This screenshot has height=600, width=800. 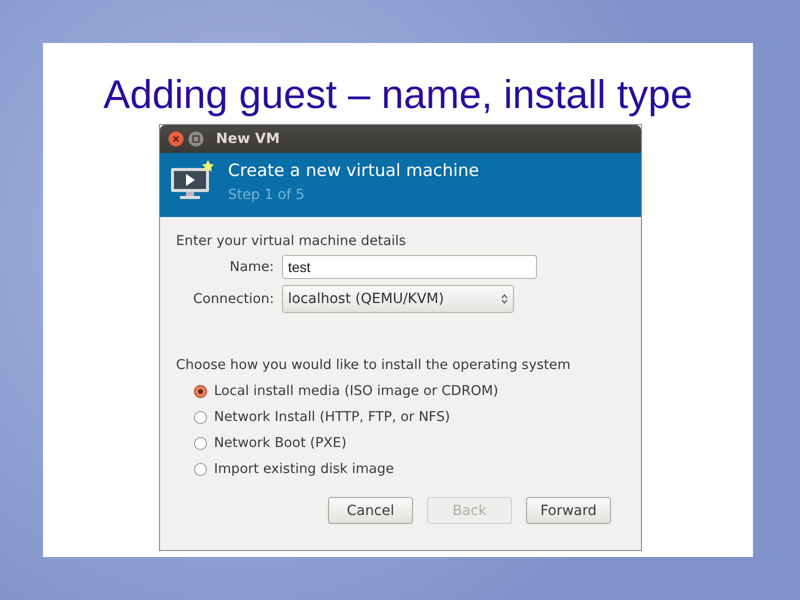 I want to click on radio-label: Network Boot (PXE), so click(x=280, y=443).